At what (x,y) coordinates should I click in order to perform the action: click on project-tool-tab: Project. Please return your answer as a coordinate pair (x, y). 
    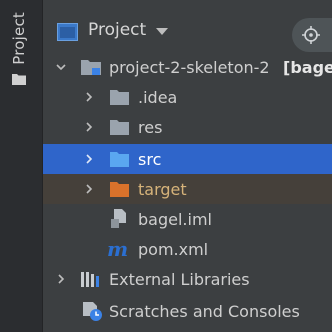
    Looking at the image, I should click on (19, 58).